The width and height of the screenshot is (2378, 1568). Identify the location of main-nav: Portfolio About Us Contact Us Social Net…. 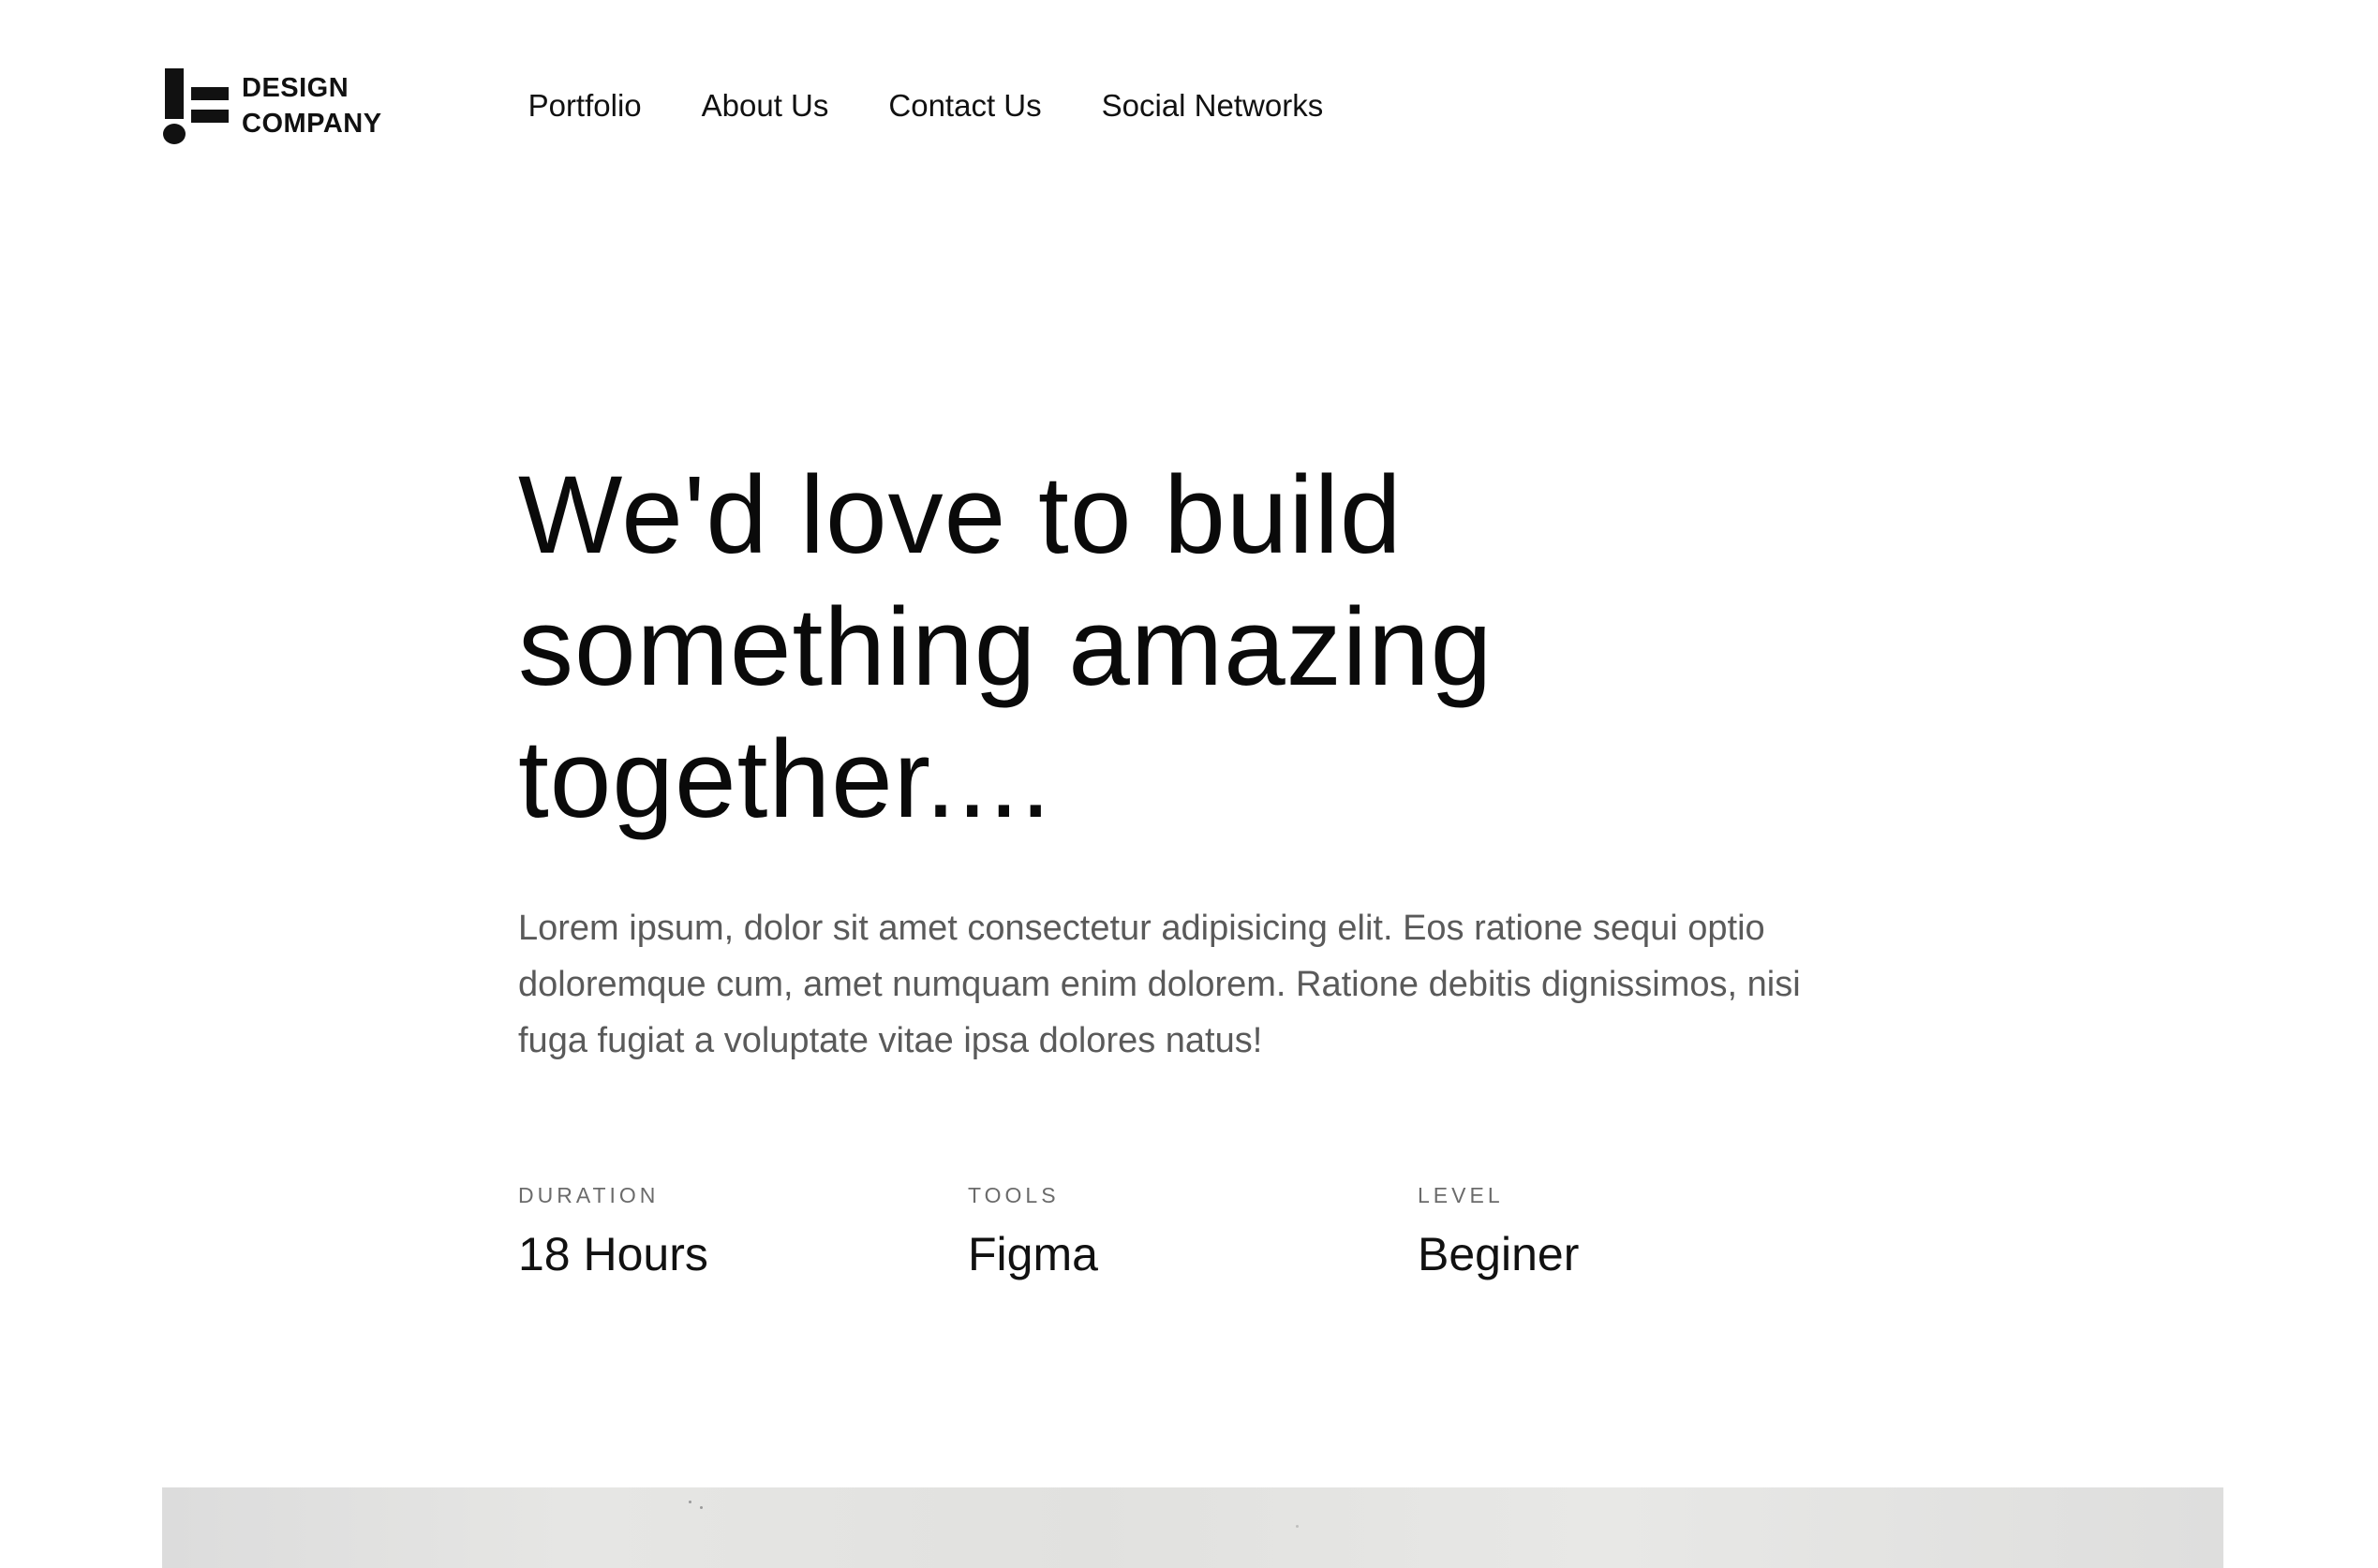
(956, 106).